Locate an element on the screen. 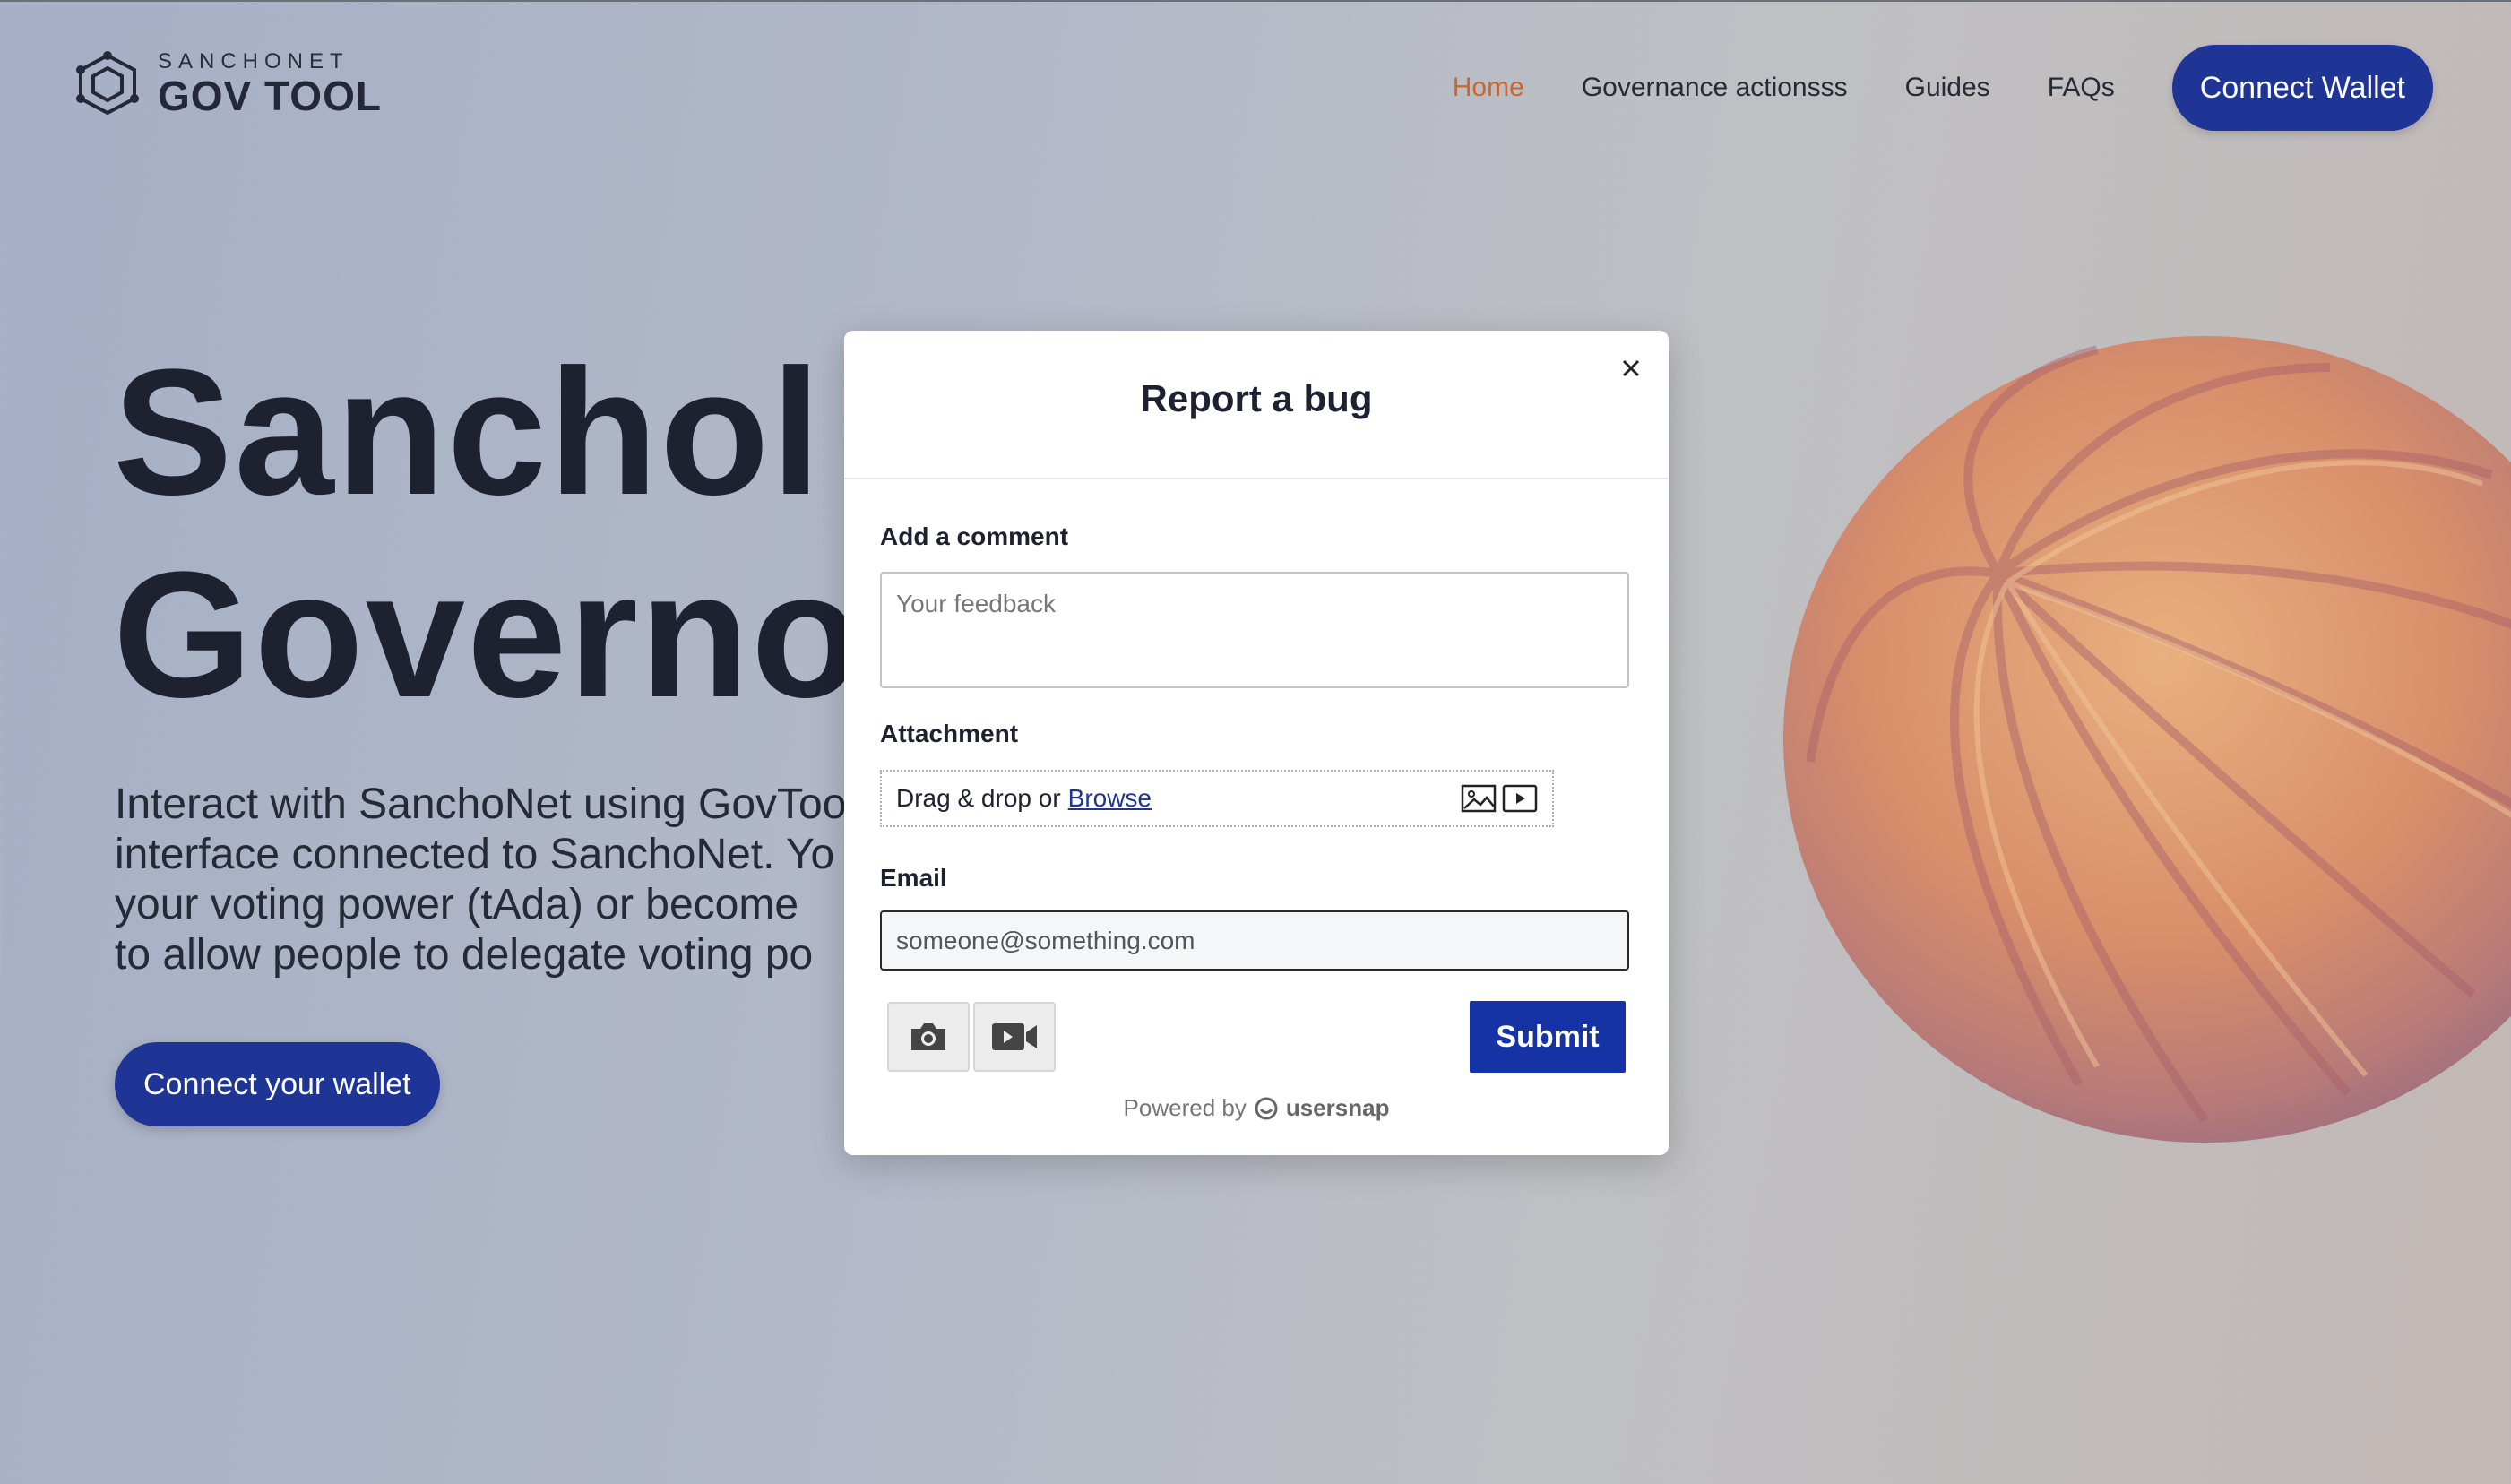 This screenshot has height=1484, width=2511. hero-desc-line: interface connected to SanchoNet. Yo is located at coordinates (475, 854).